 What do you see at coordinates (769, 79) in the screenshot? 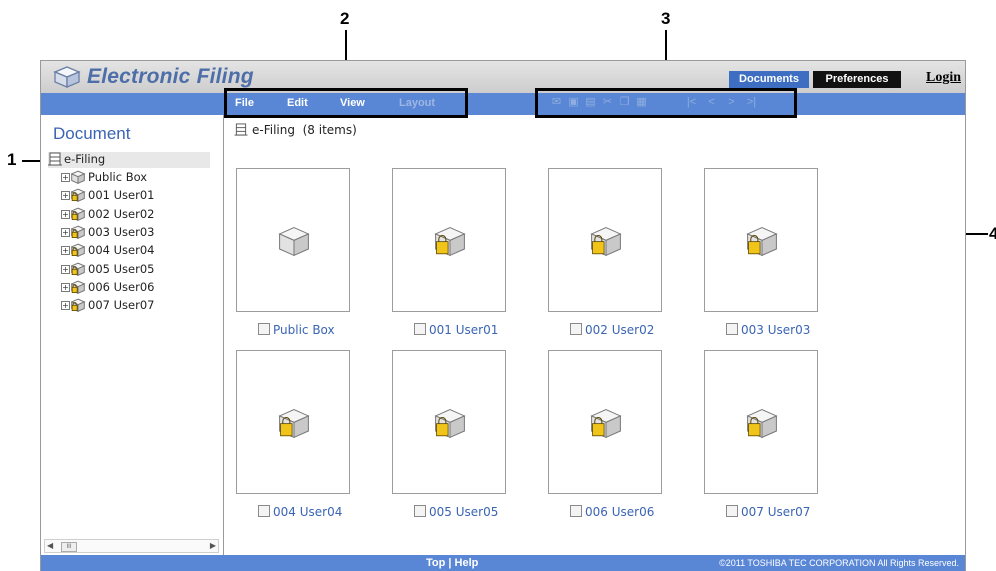
I see `tab-documents: Documents` at bounding box center [769, 79].